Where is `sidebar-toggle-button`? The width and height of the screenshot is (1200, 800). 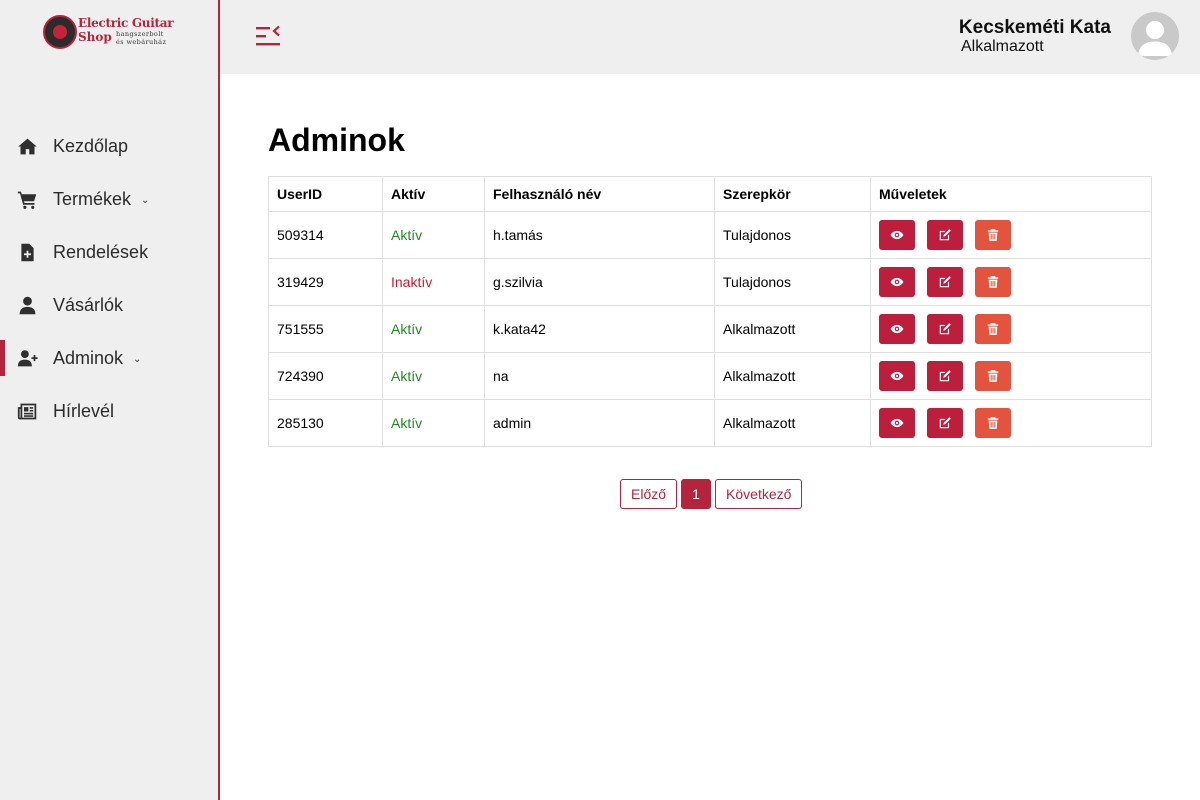
sidebar-toggle-button is located at coordinates (268, 36).